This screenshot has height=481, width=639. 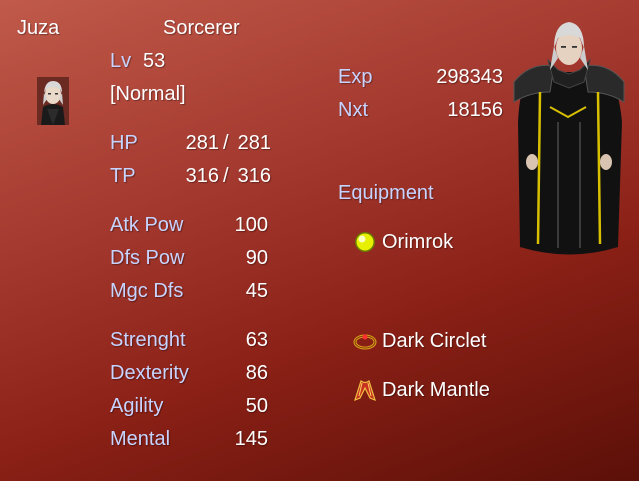 I want to click on hp-current: 281, so click(x=202, y=143).